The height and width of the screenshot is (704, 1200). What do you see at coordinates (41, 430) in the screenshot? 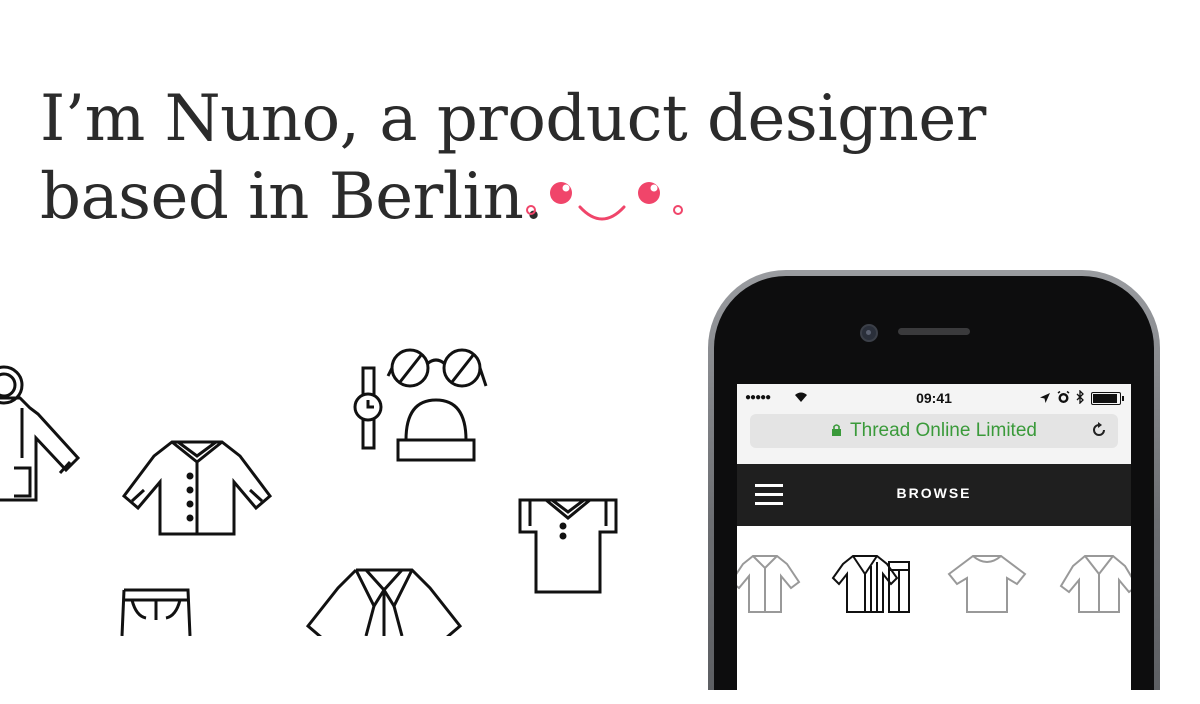
I see `hooded-jacket-icon` at bounding box center [41, 430].